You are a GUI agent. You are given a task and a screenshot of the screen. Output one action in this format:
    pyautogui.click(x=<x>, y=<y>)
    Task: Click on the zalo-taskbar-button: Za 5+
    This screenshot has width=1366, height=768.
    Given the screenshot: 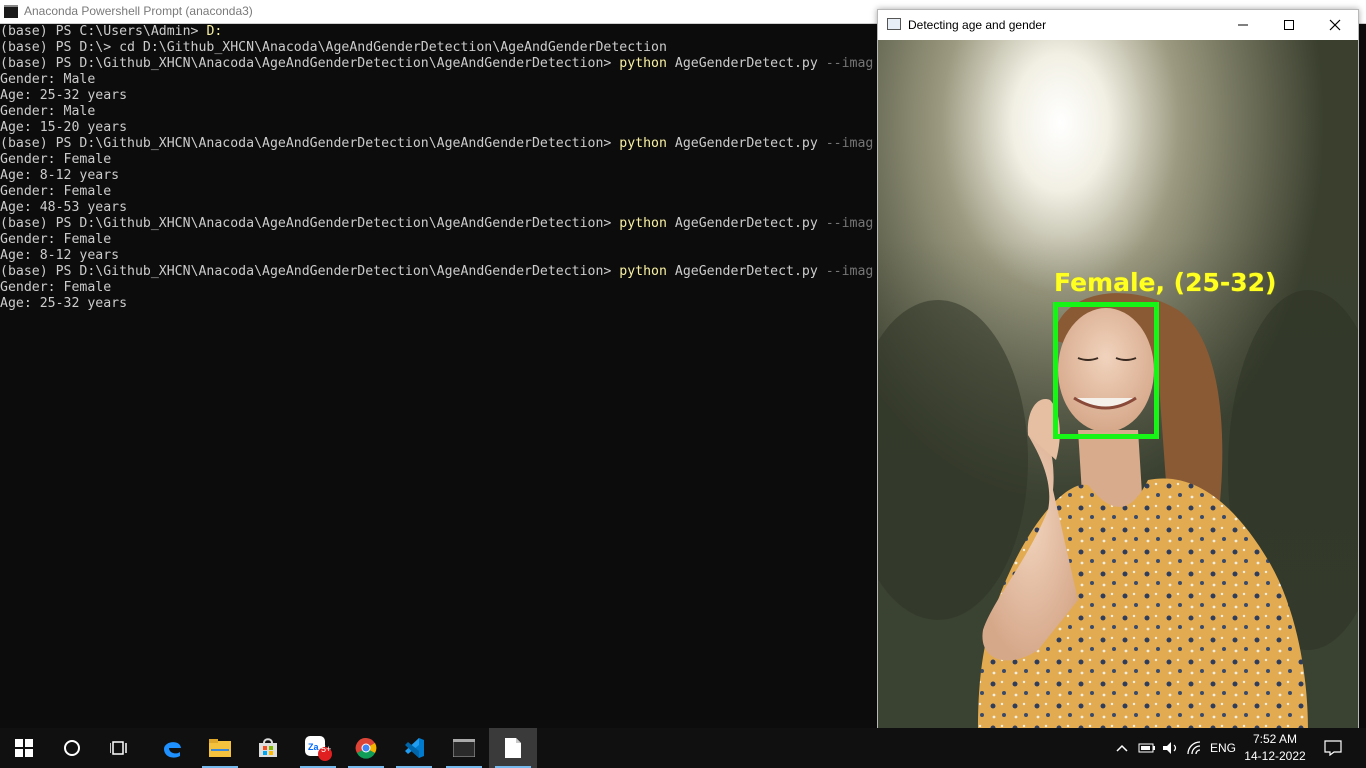 What is the action you would take?
    pyautogui.click(x=318, y=748)
    